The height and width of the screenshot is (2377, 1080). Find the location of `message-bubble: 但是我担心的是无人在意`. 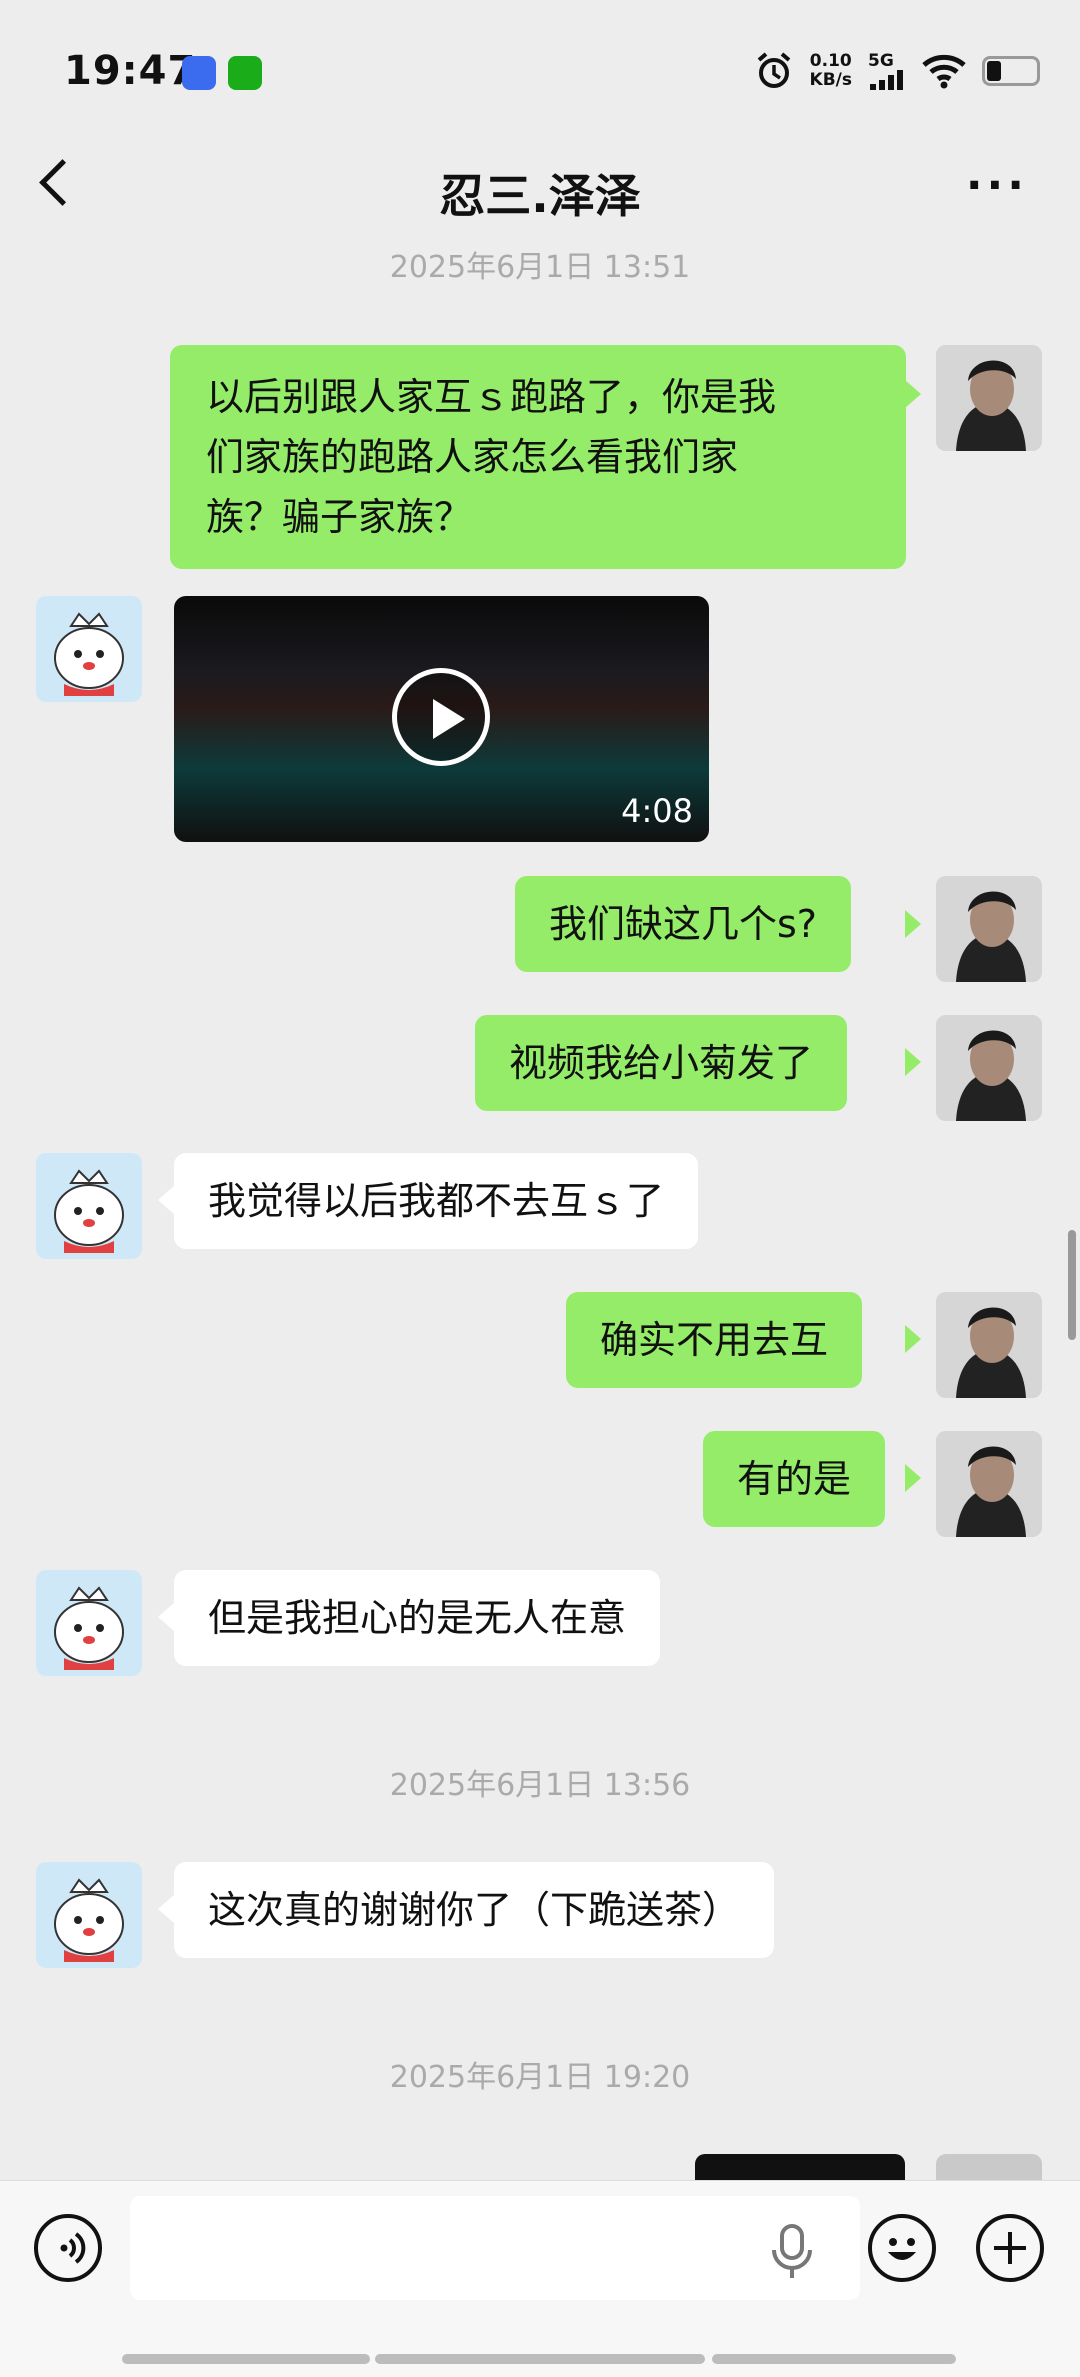

message-bubble: 但是我担心的是无人在意 is located at coordinates (417, 1618).